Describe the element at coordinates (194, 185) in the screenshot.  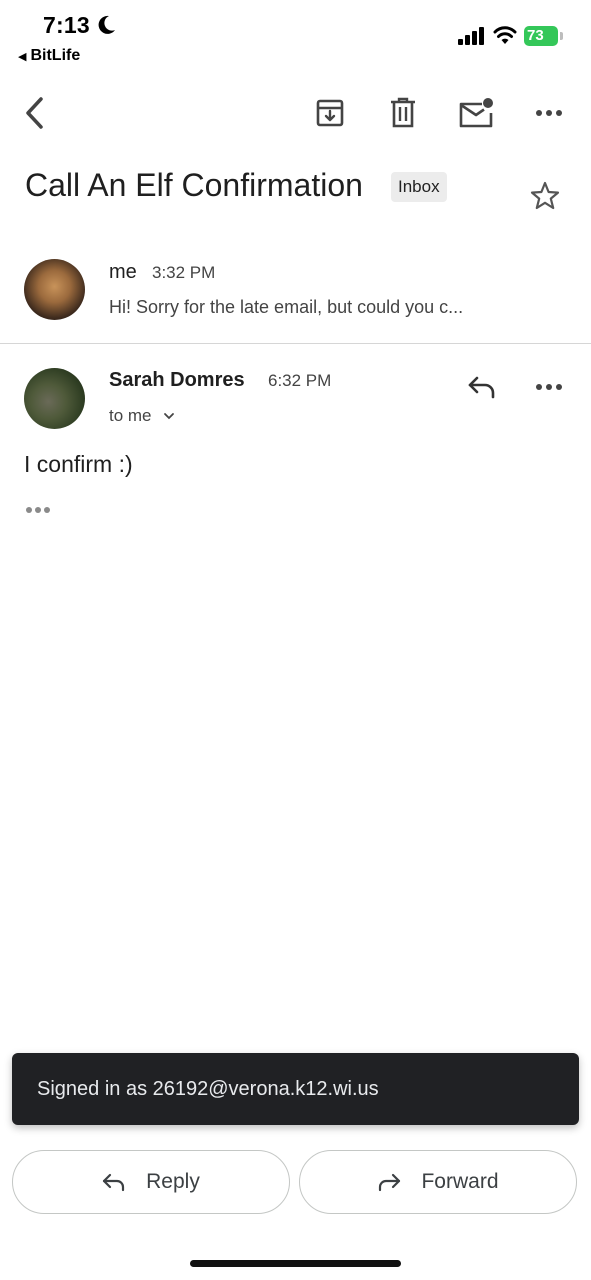
I see `thread-subject: Call An Elf Confirmation` at that location.